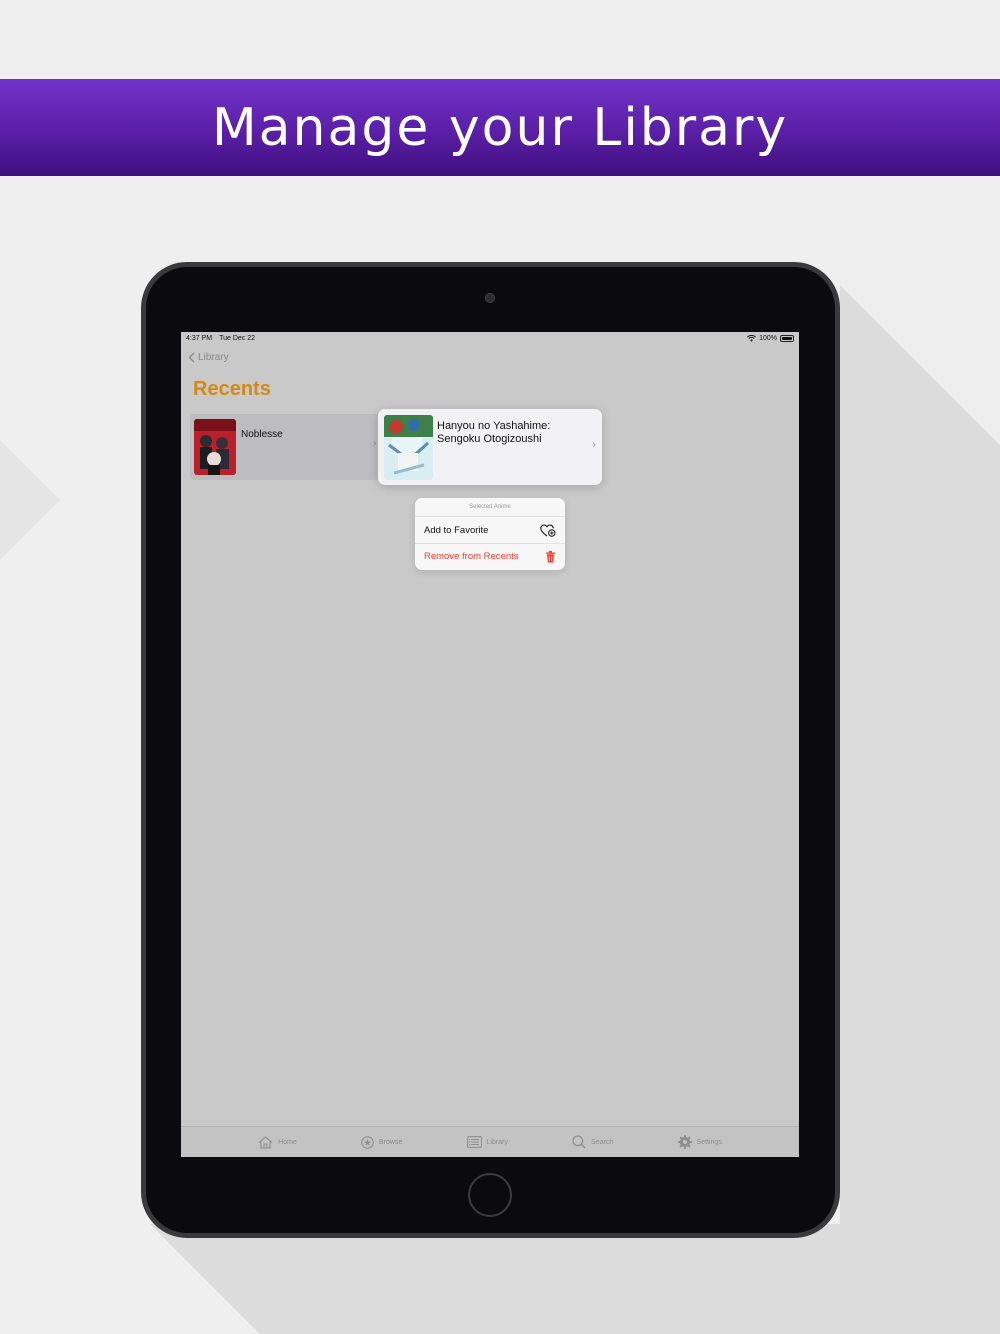 The width and height of the screenshot is (1000, 1334). What do you see at coordinates (579, 1142) in the screenshot?
I see `search-icon` at bounding box center [579, 1142].